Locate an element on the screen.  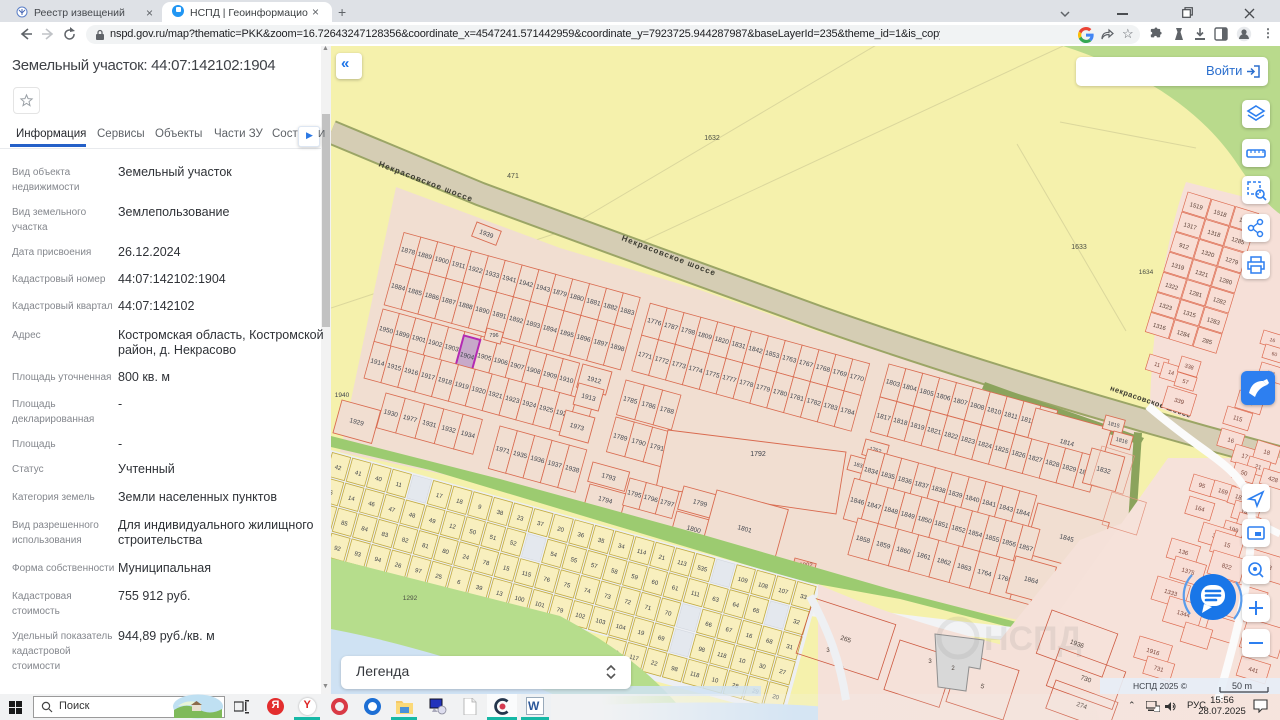
svg-text: НСПД is located at coordinates (1033, 639).